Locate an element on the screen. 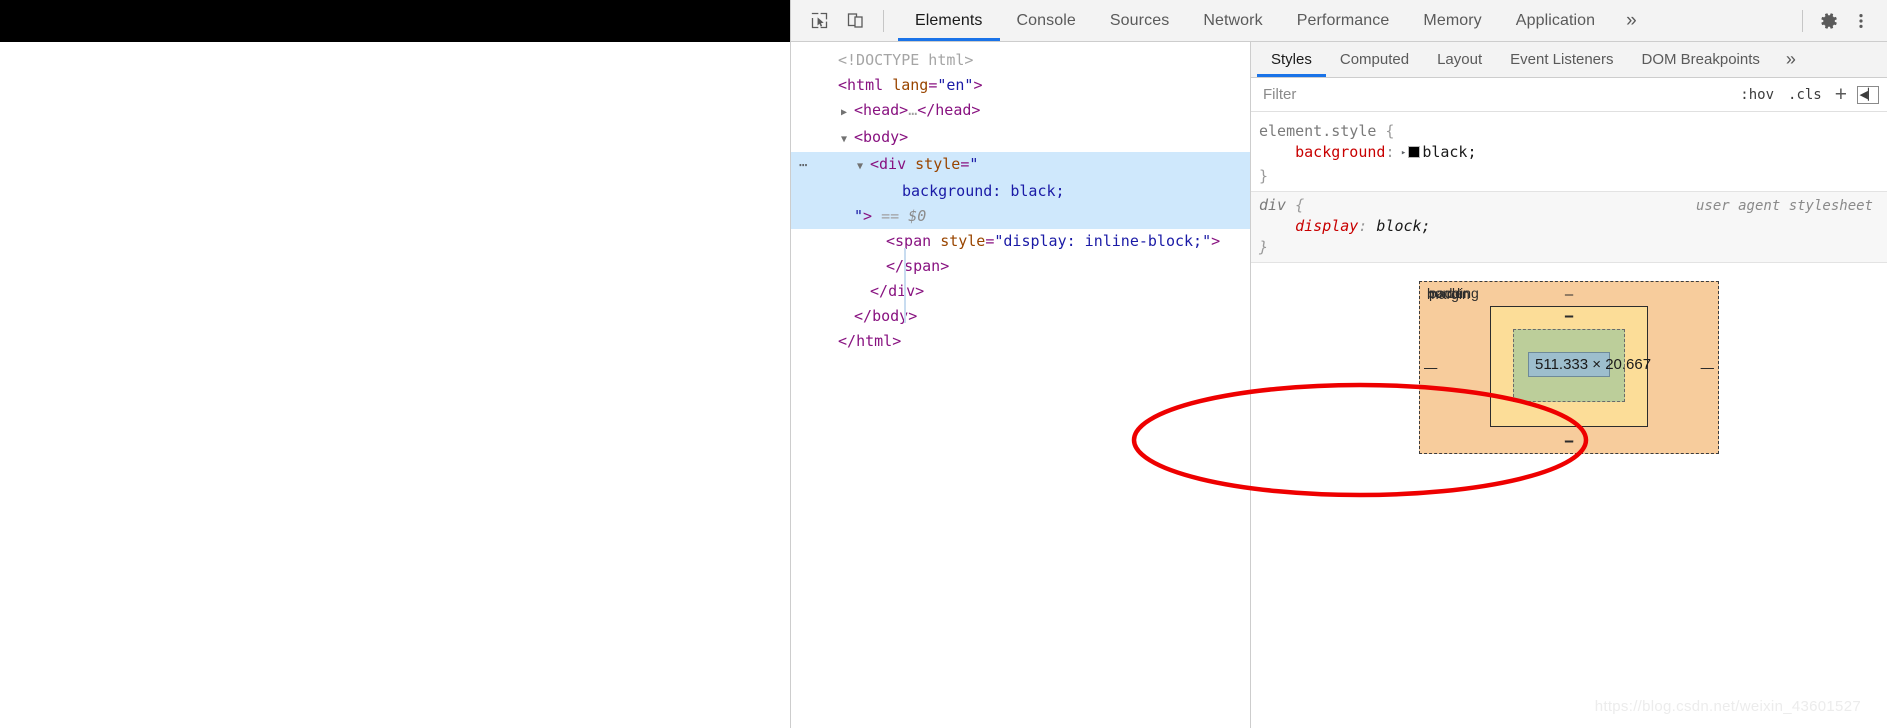  dom-tree-line: ⋯ ▼ <div style=" is located at coordinates (1020, 165).